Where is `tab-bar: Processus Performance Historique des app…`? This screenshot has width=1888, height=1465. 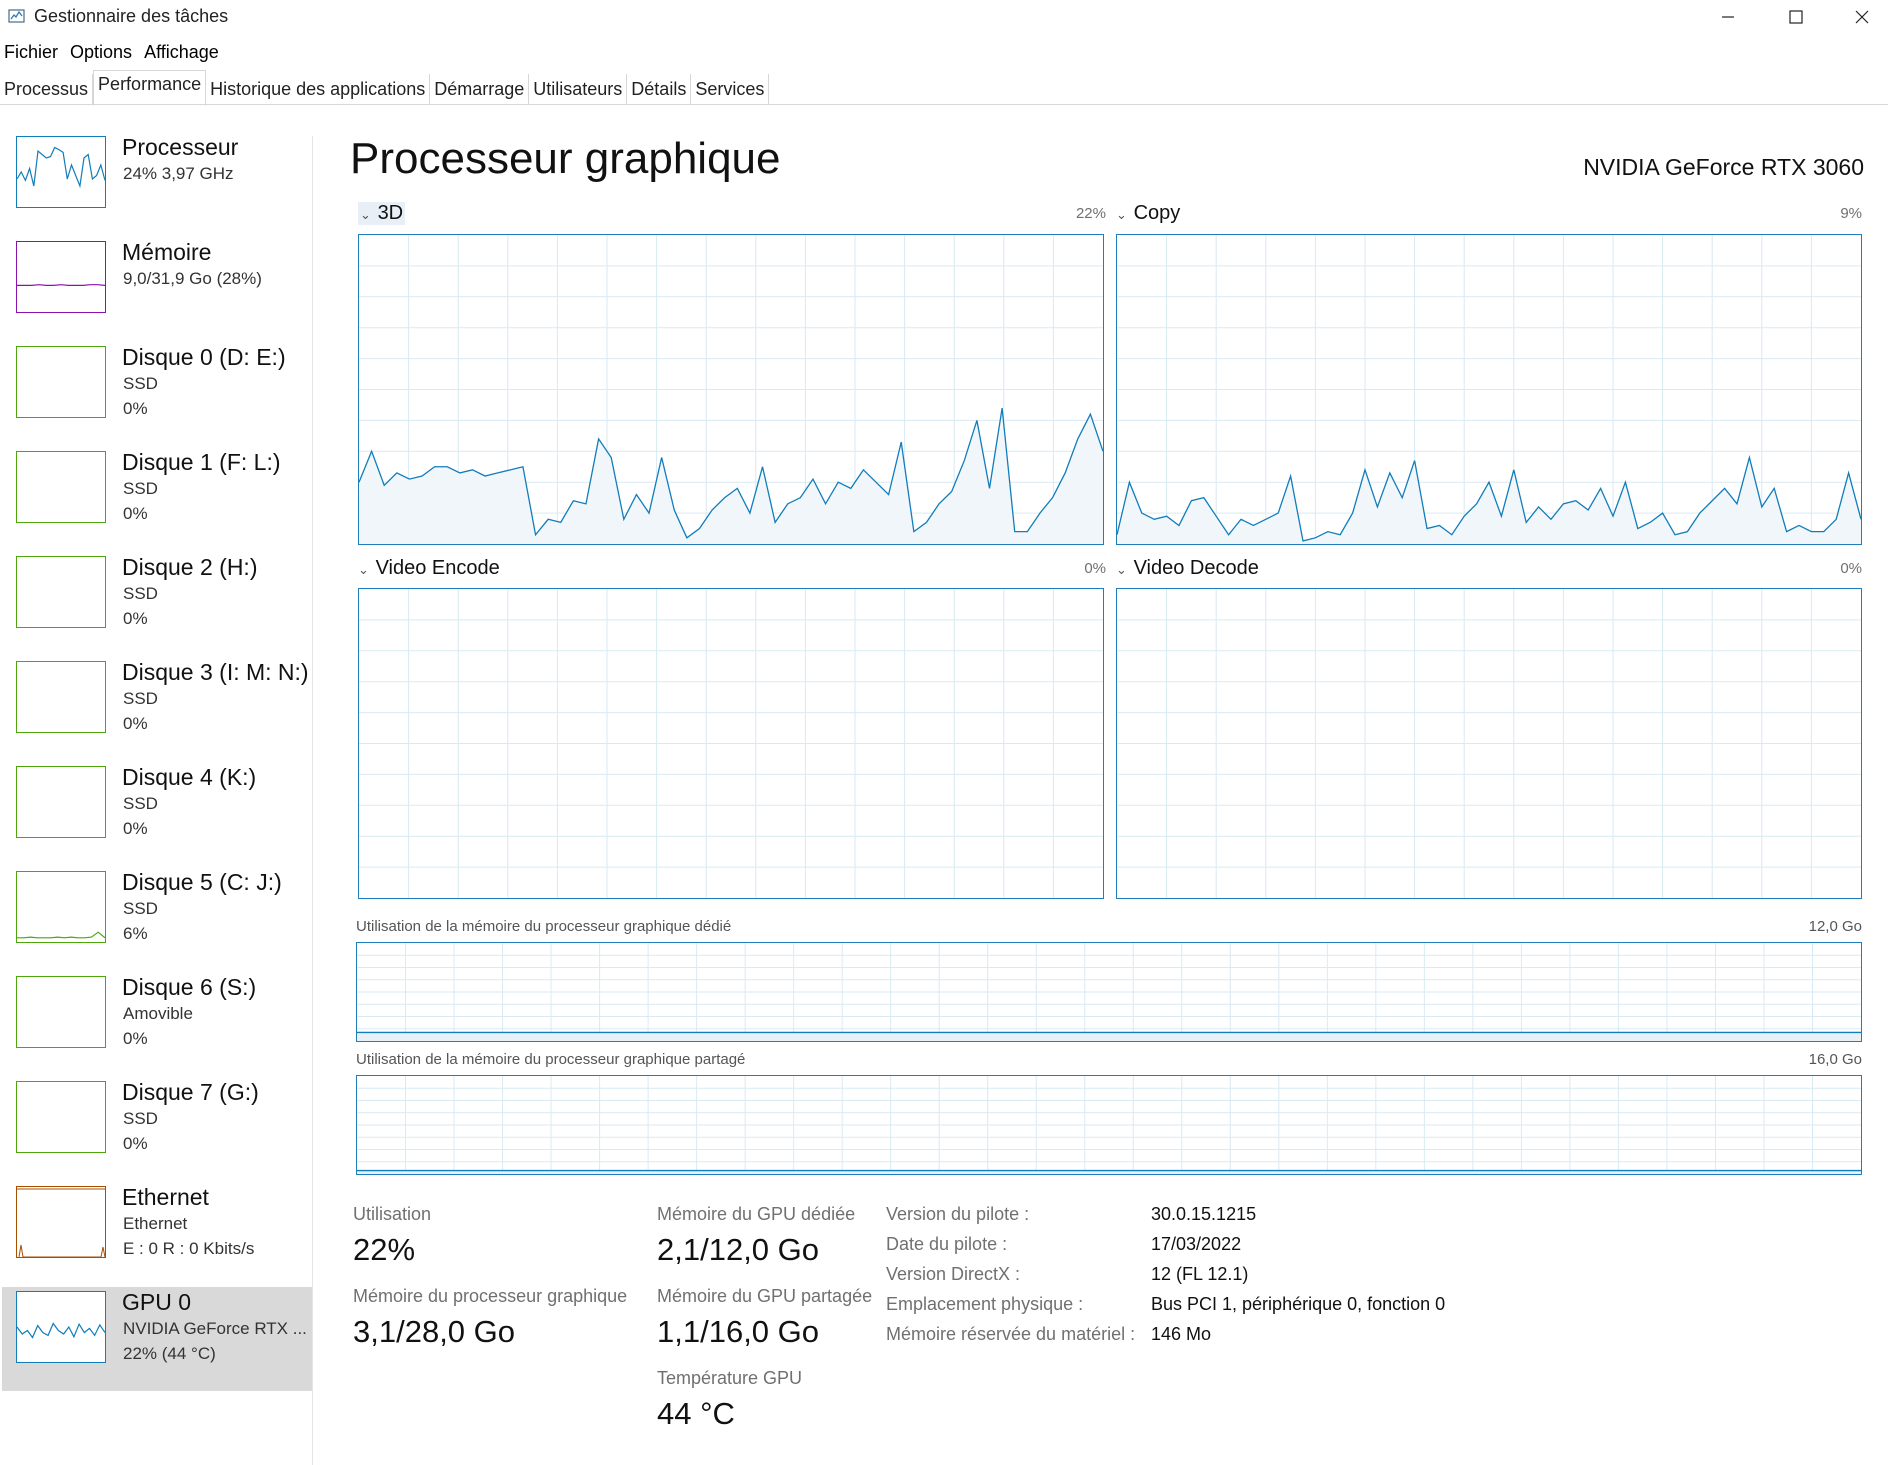
tab-bar: Processus Performance Historique des app… is located at coordinates (385, 88).